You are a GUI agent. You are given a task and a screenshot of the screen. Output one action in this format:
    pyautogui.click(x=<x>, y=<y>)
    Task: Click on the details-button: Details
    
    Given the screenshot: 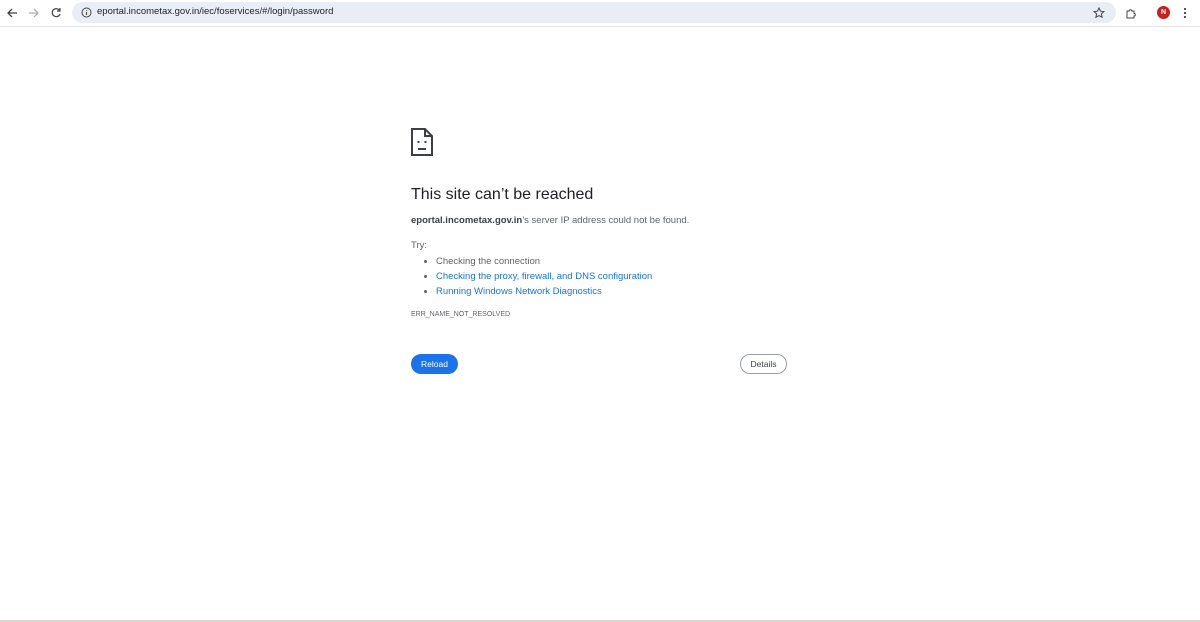 What is the action you would take?
    pyautogui.click(x=763, y=364)
    